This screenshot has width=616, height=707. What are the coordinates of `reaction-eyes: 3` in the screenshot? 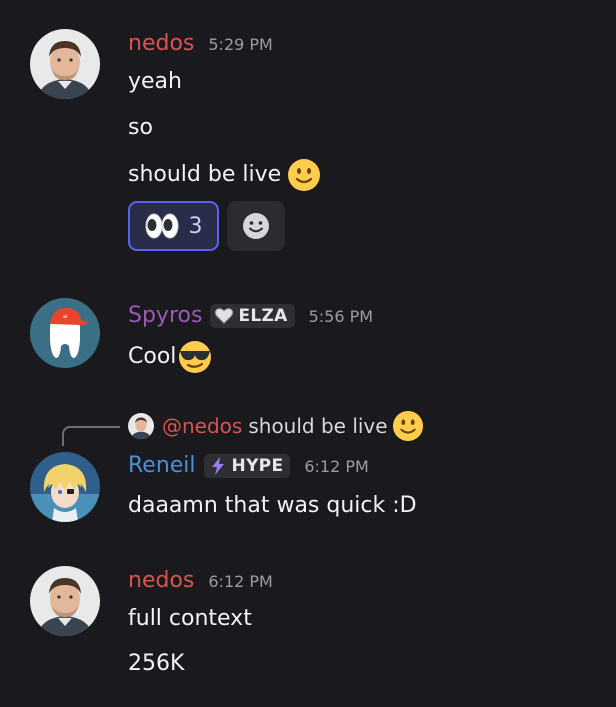 It's located at (173, 226).